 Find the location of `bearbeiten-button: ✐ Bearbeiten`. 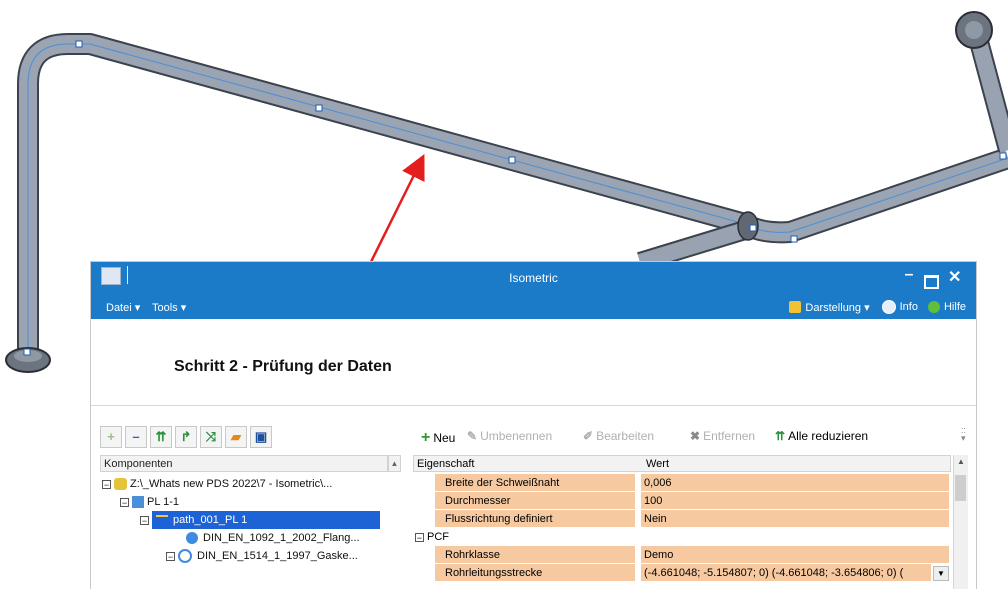

bearbeiten-button: ✐ Bearbeiten is located at coordinates (618, 436).